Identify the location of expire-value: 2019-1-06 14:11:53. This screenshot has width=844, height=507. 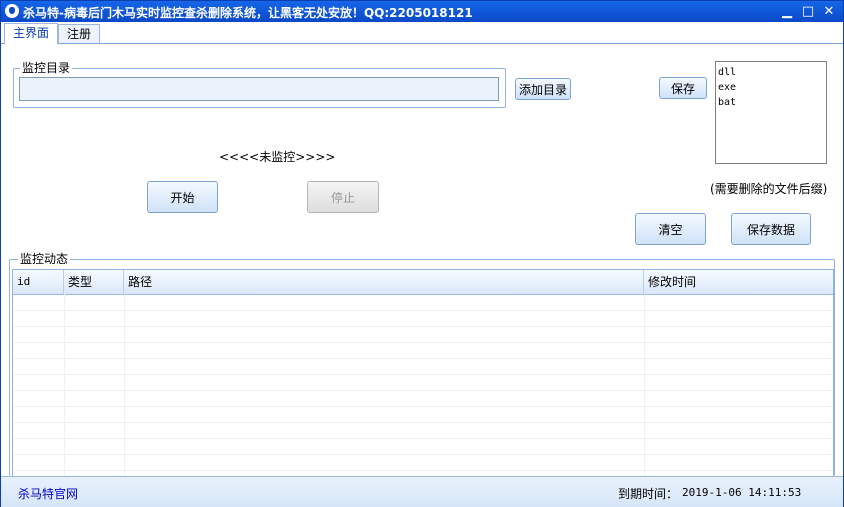
(742, 492).